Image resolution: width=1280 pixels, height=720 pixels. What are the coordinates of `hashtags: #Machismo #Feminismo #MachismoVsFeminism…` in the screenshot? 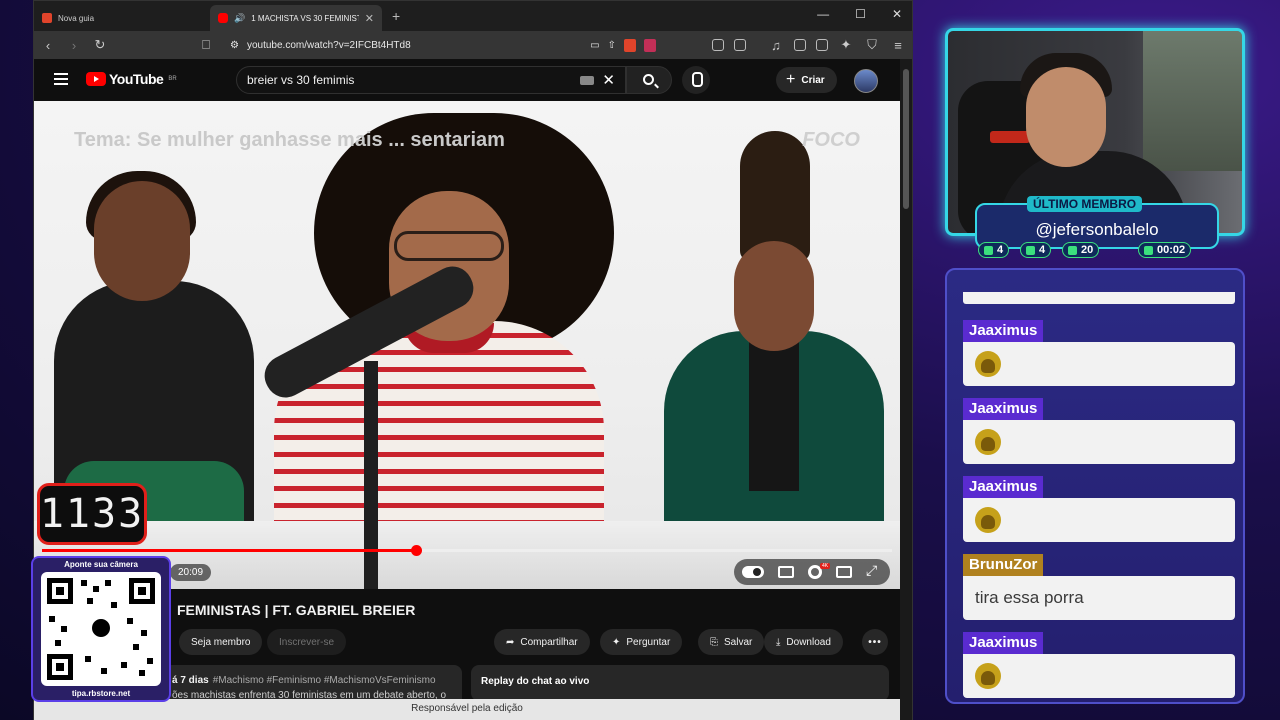 It's located at (324, 680).